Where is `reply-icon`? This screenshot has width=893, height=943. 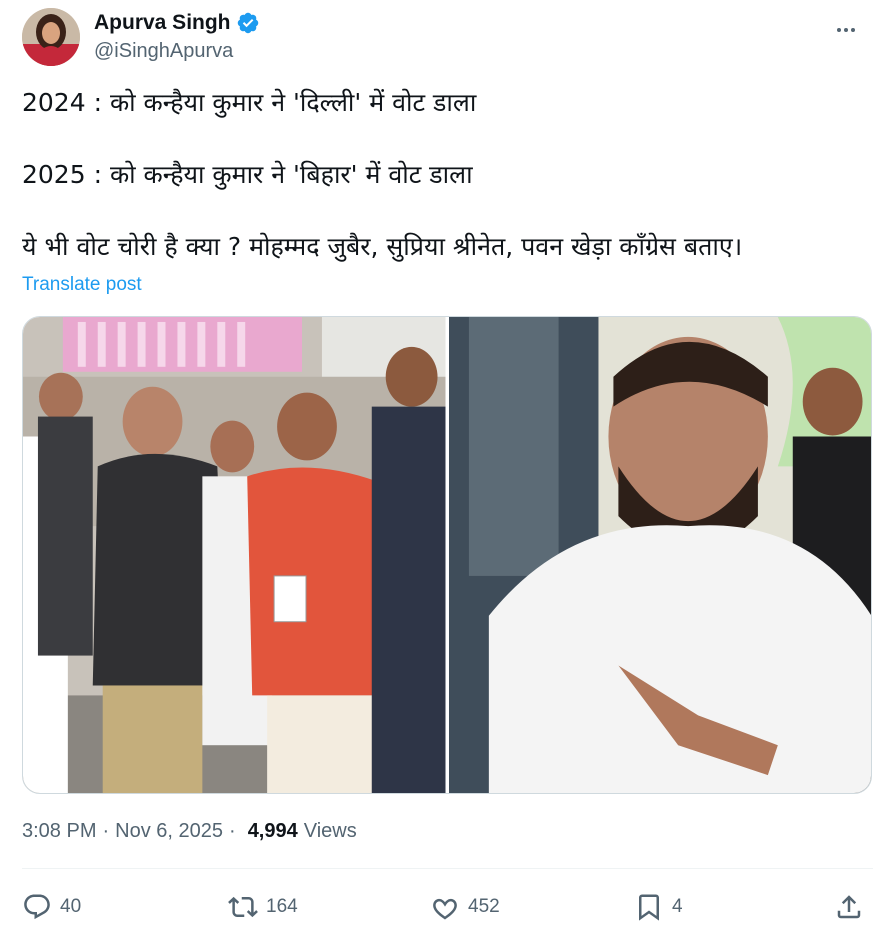 reply-icon is located at coordinates (37, 907).